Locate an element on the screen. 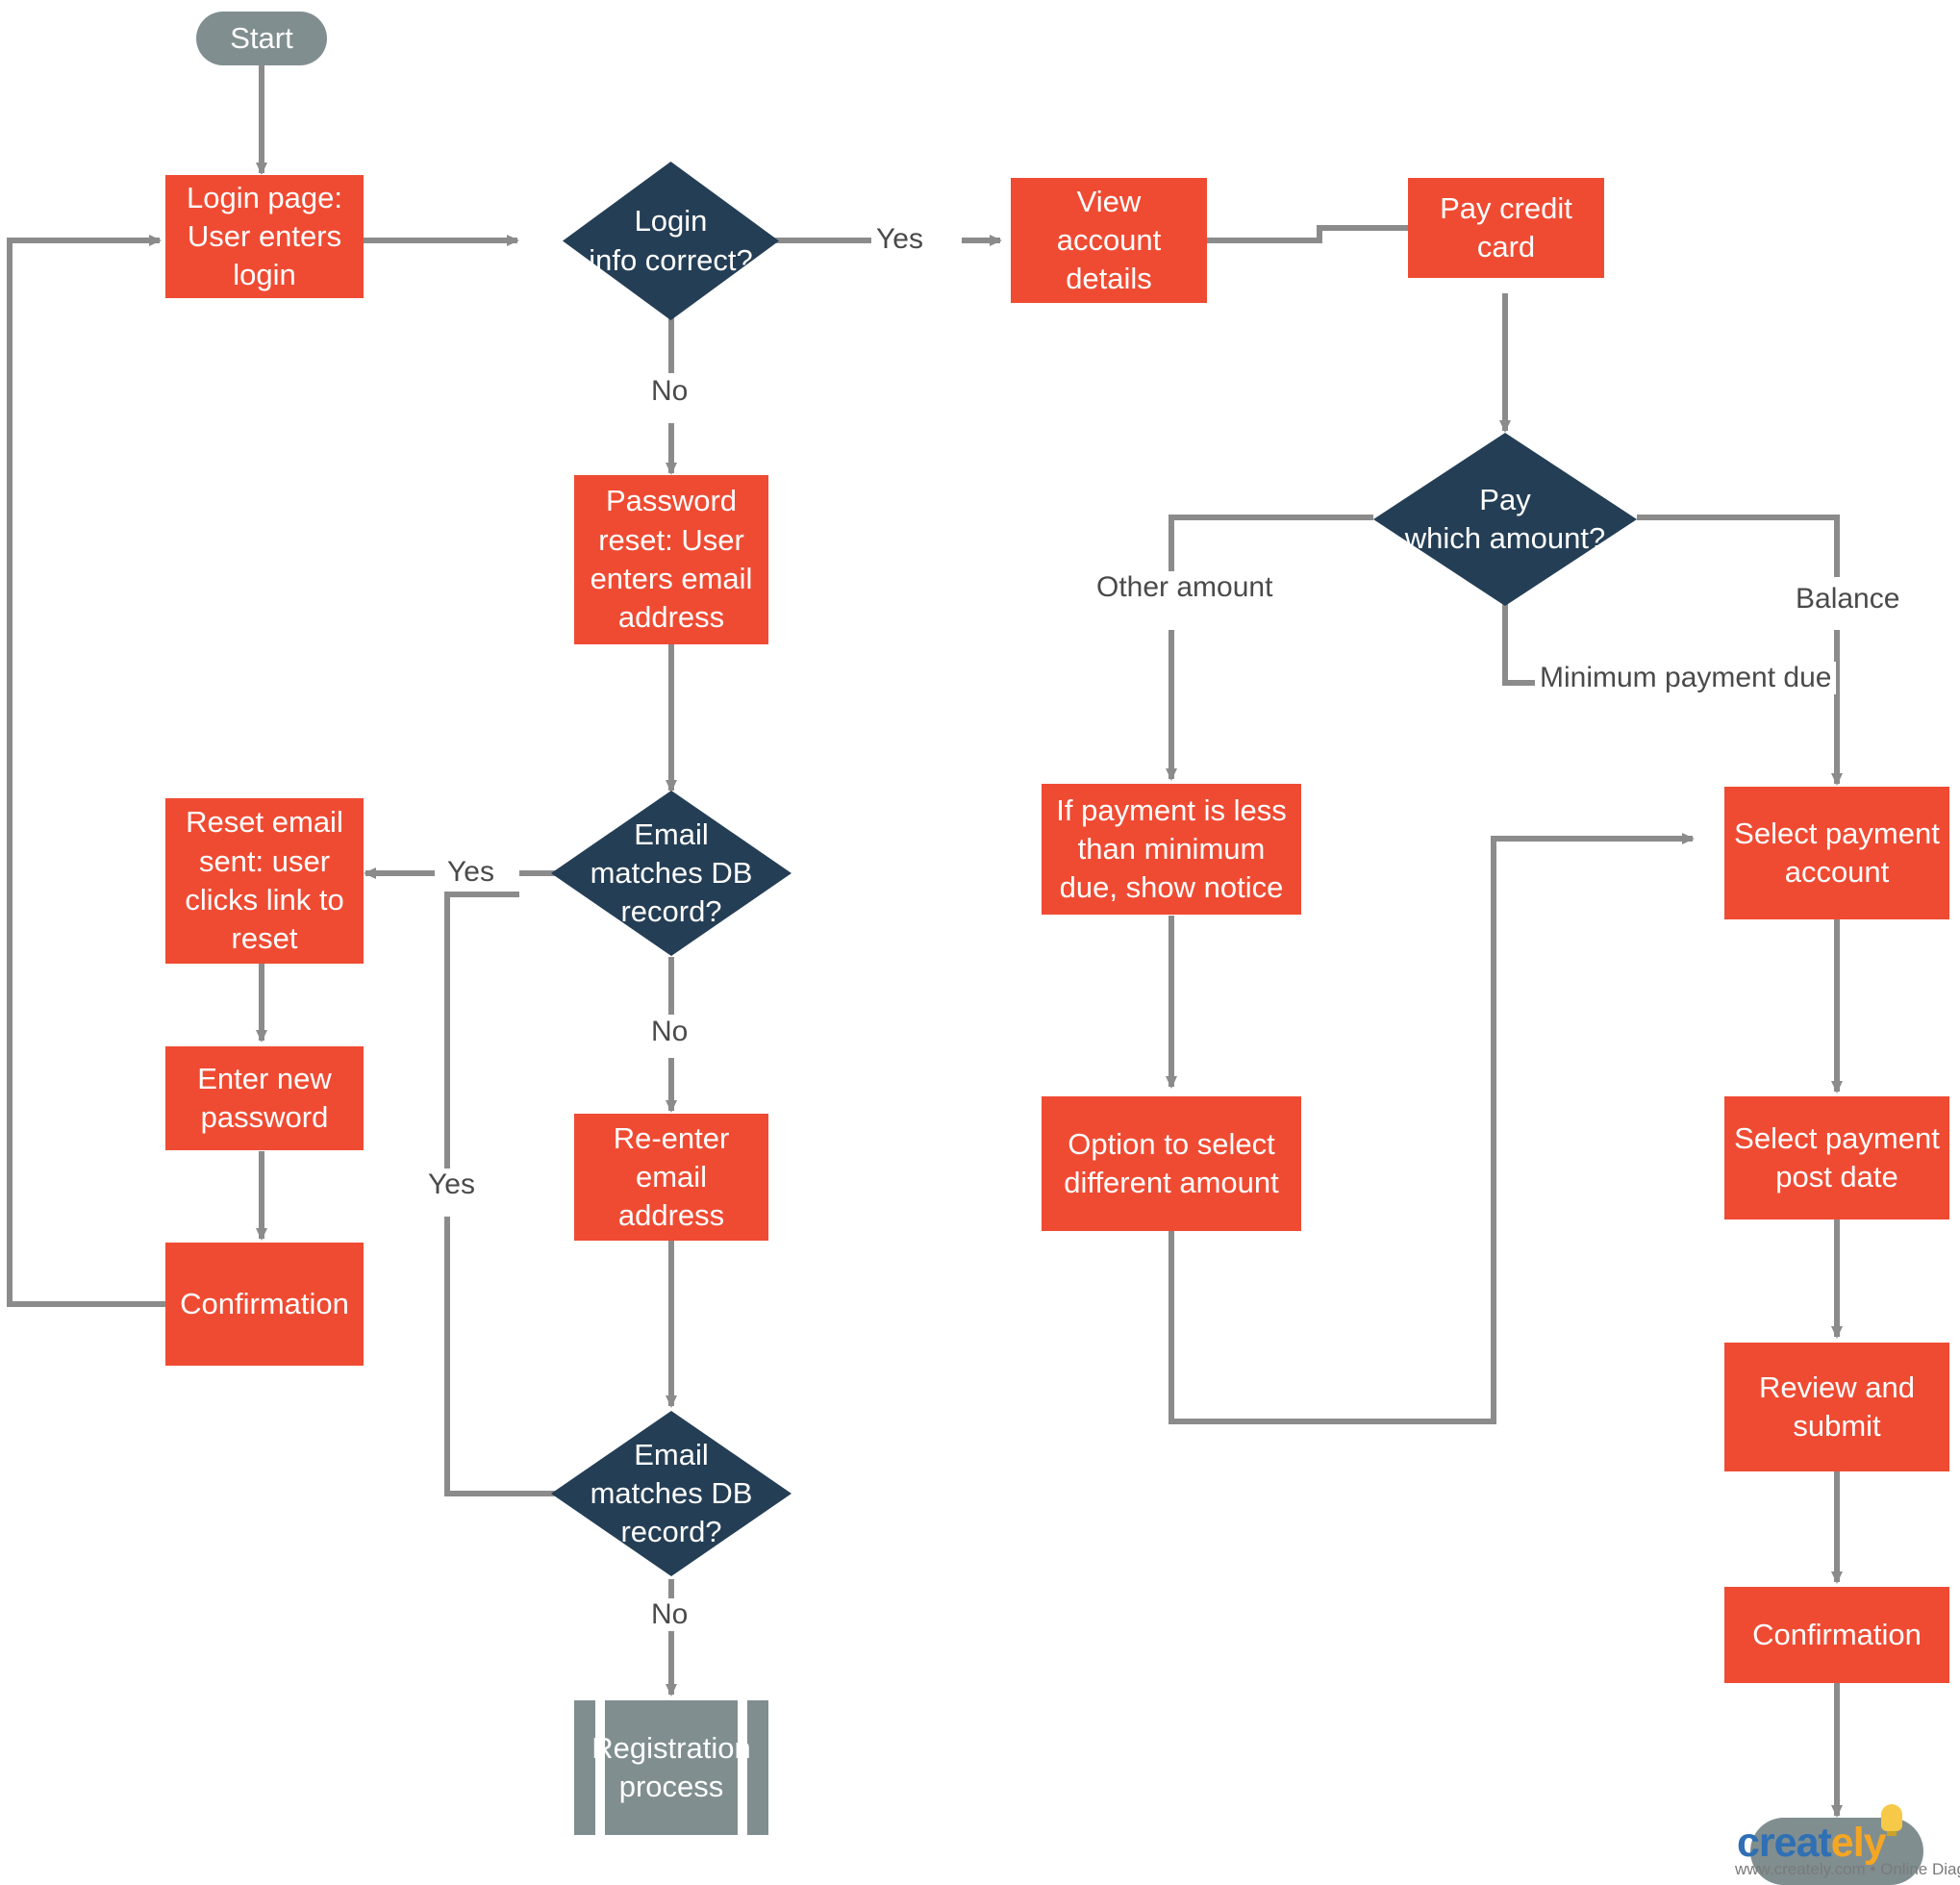 The height and width of the screenshot is (1885, 1960). node-view-account-details: View account details is located at coordinates (1109, 240).